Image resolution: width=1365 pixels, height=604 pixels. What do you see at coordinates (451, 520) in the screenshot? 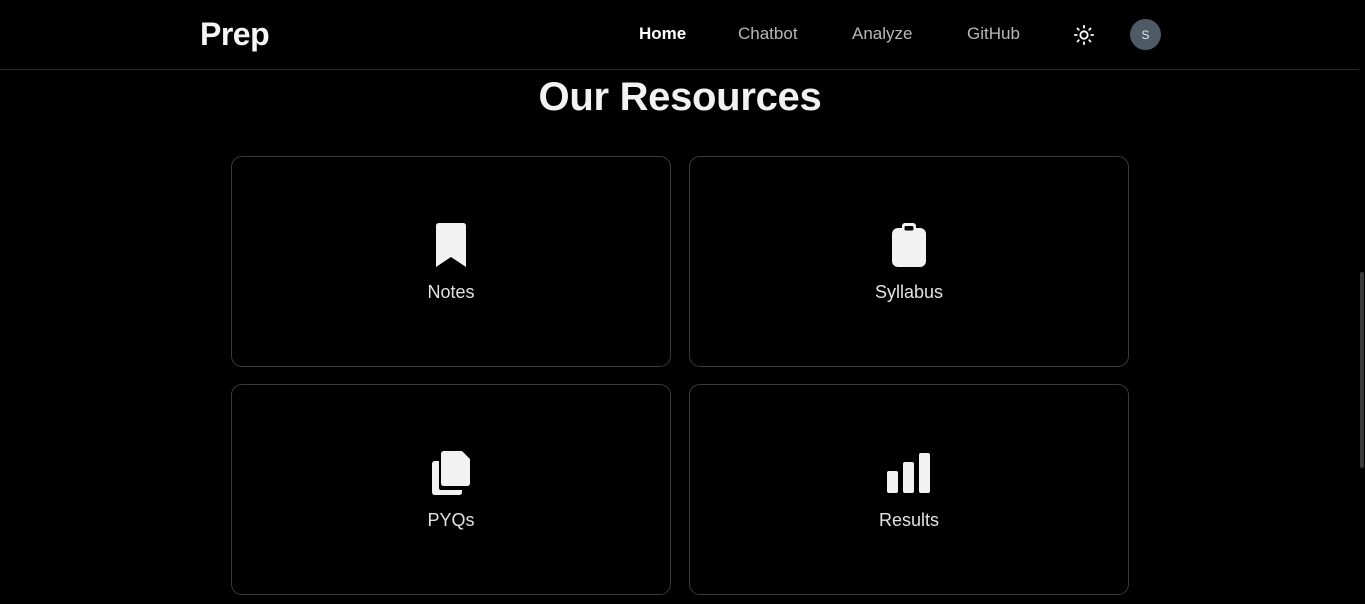
I see `card-label-pyqs: PYQs` at bounding box center [451, 520].